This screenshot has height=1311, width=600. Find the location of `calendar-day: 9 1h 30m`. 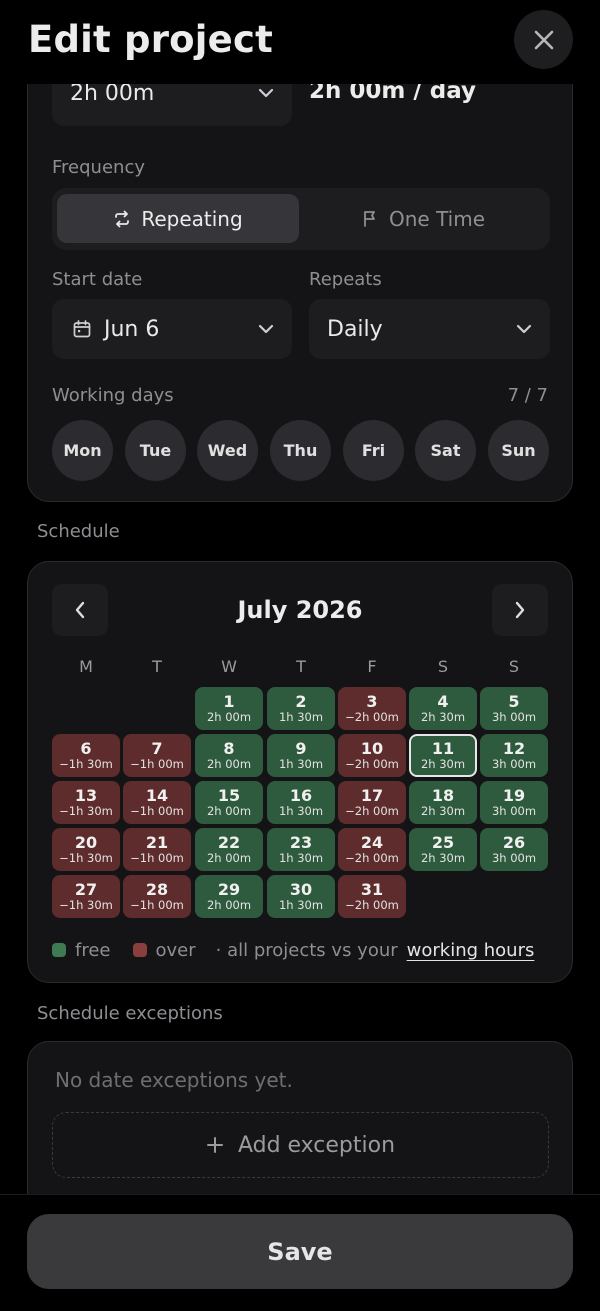

calendar-day: 9 1h 30m is located at coordinates (301, 755).